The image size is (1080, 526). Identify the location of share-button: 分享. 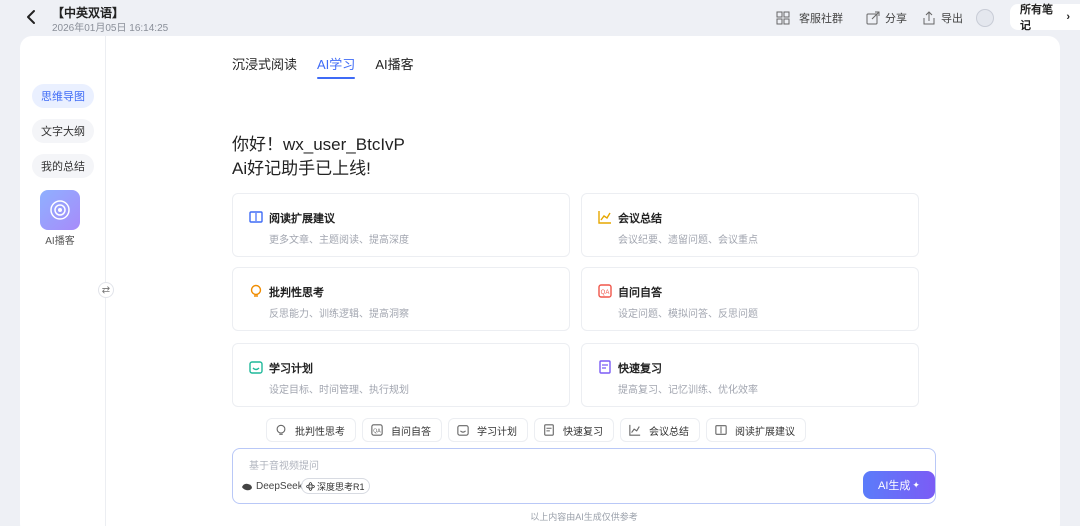
(886, 18).